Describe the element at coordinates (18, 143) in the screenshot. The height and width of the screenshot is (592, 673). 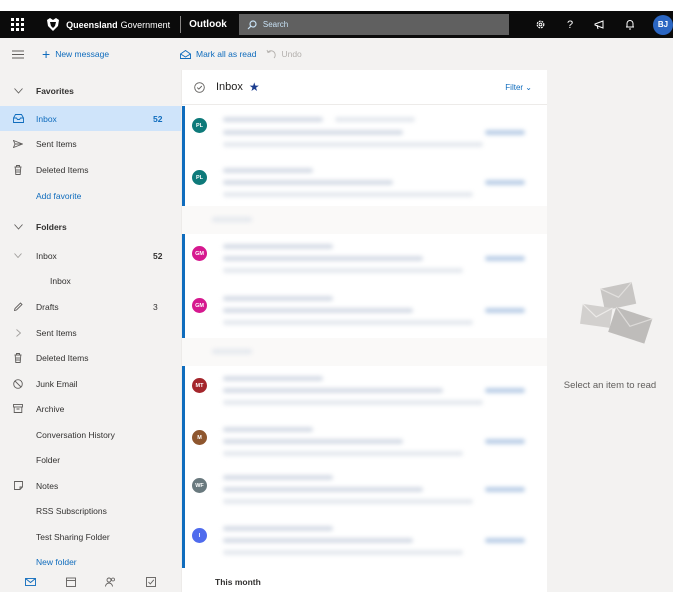
I see `send-icon` at that location.